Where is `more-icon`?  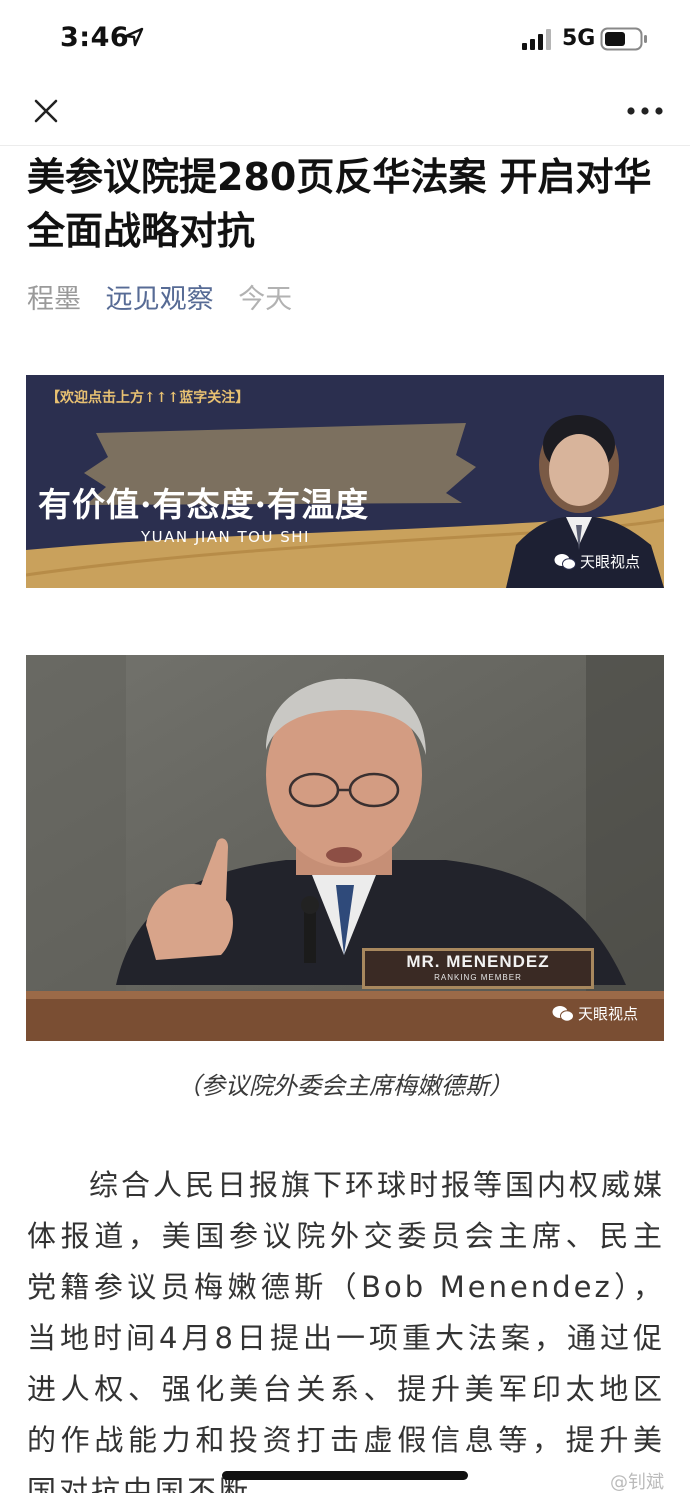
more-icon is located at coordinates (645, 111).